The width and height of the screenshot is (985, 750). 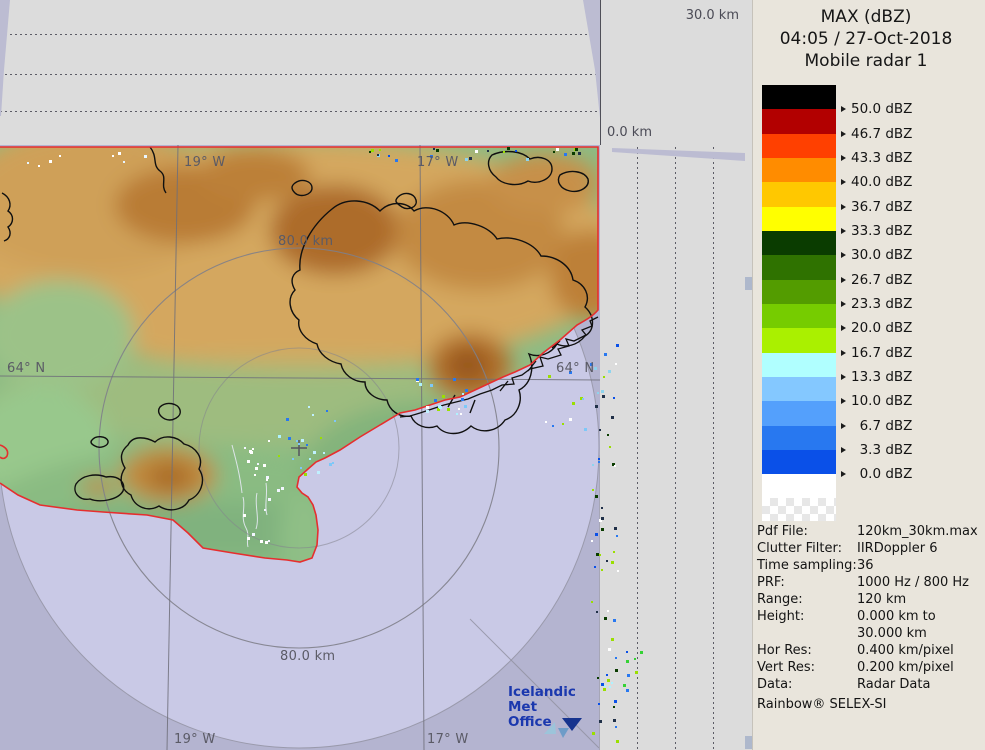 I want to click on info-row-label: Time sampling:, so click(x=807, y=565).